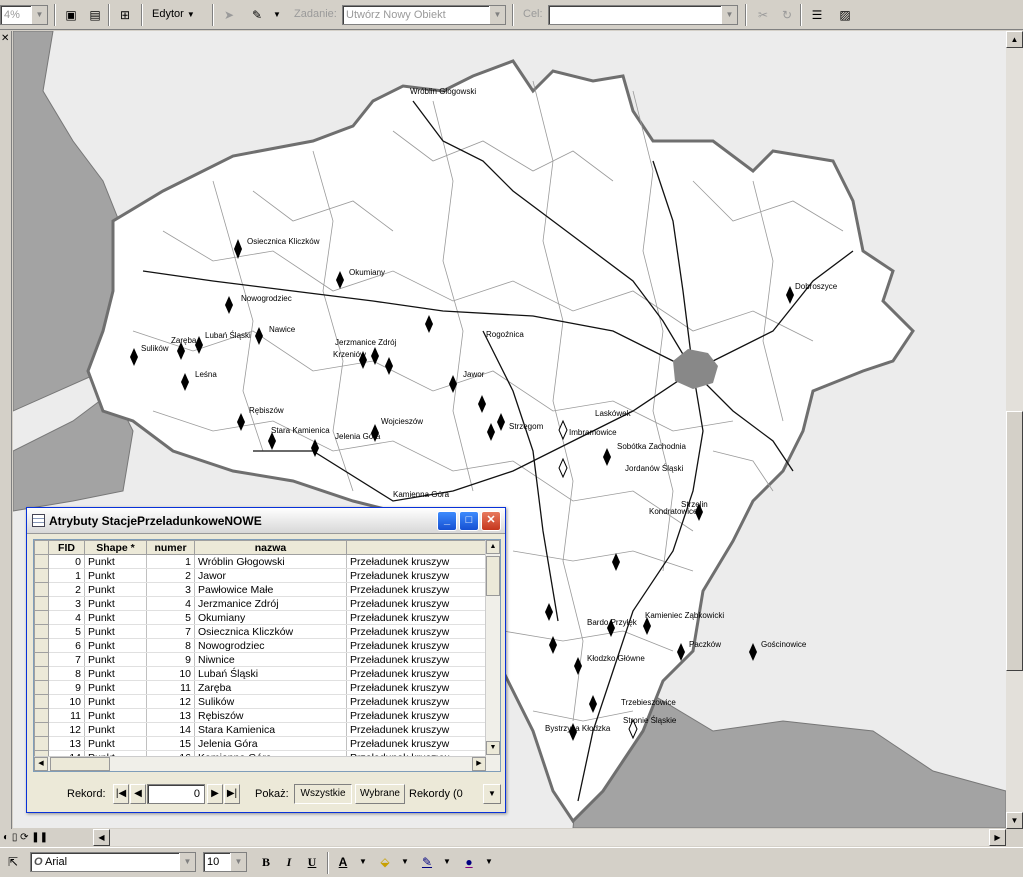 The image size is (1023, 877). I want to click on cell-fid: 13, so click(66, 743).